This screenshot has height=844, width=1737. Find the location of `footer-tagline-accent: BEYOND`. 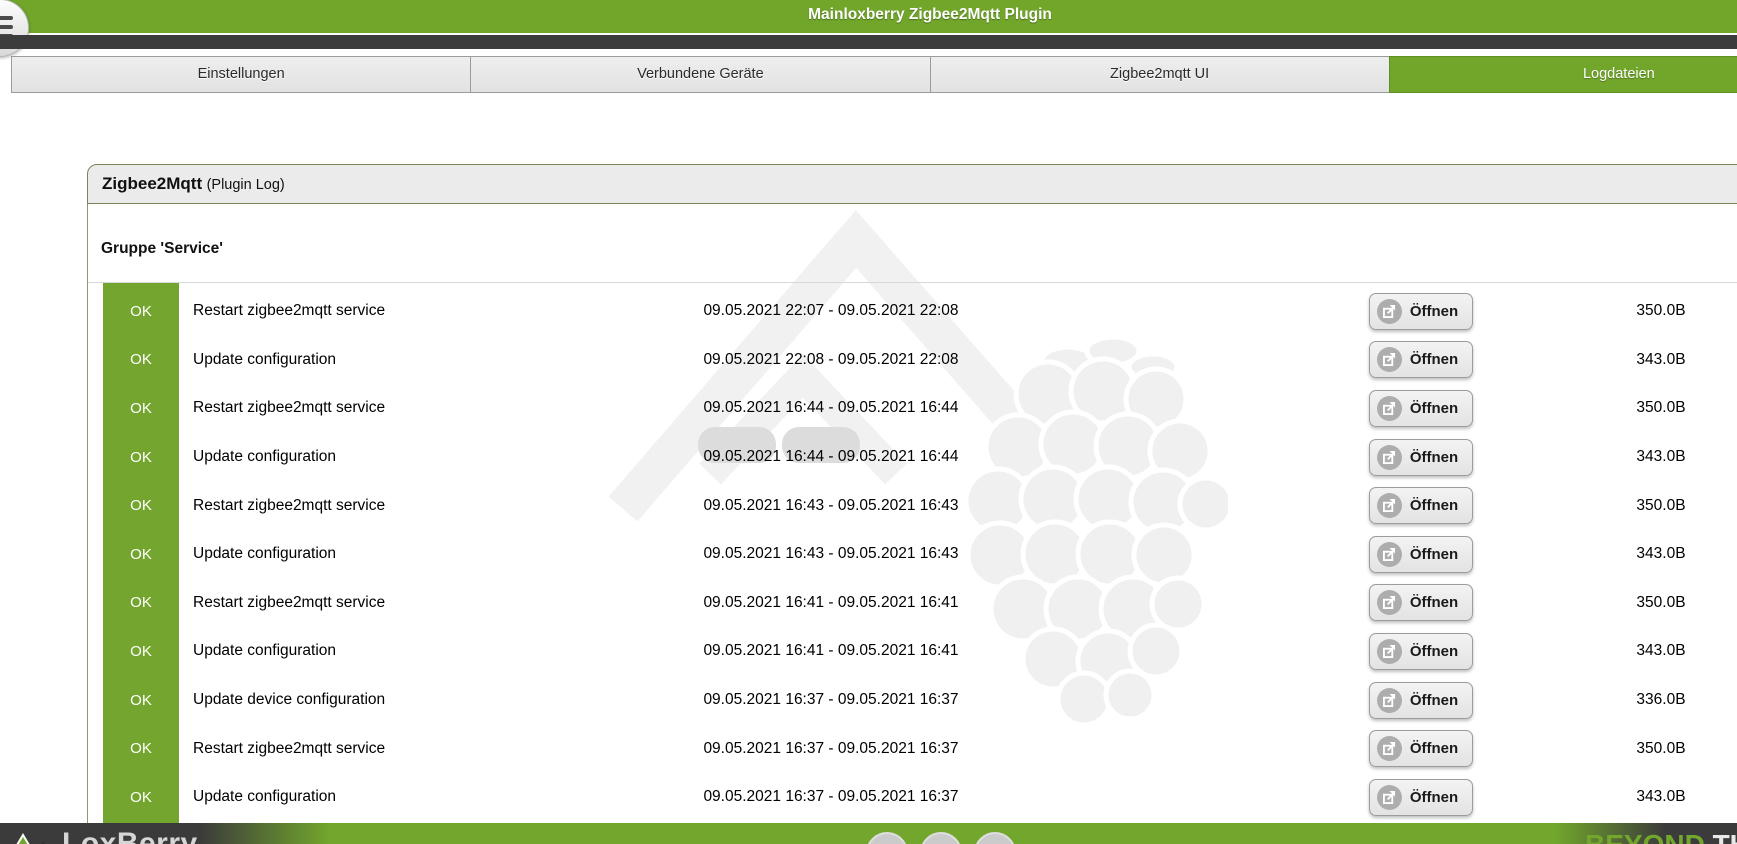

footer-tagline-accent: BEYOND is located at coordinates (1645, 836).